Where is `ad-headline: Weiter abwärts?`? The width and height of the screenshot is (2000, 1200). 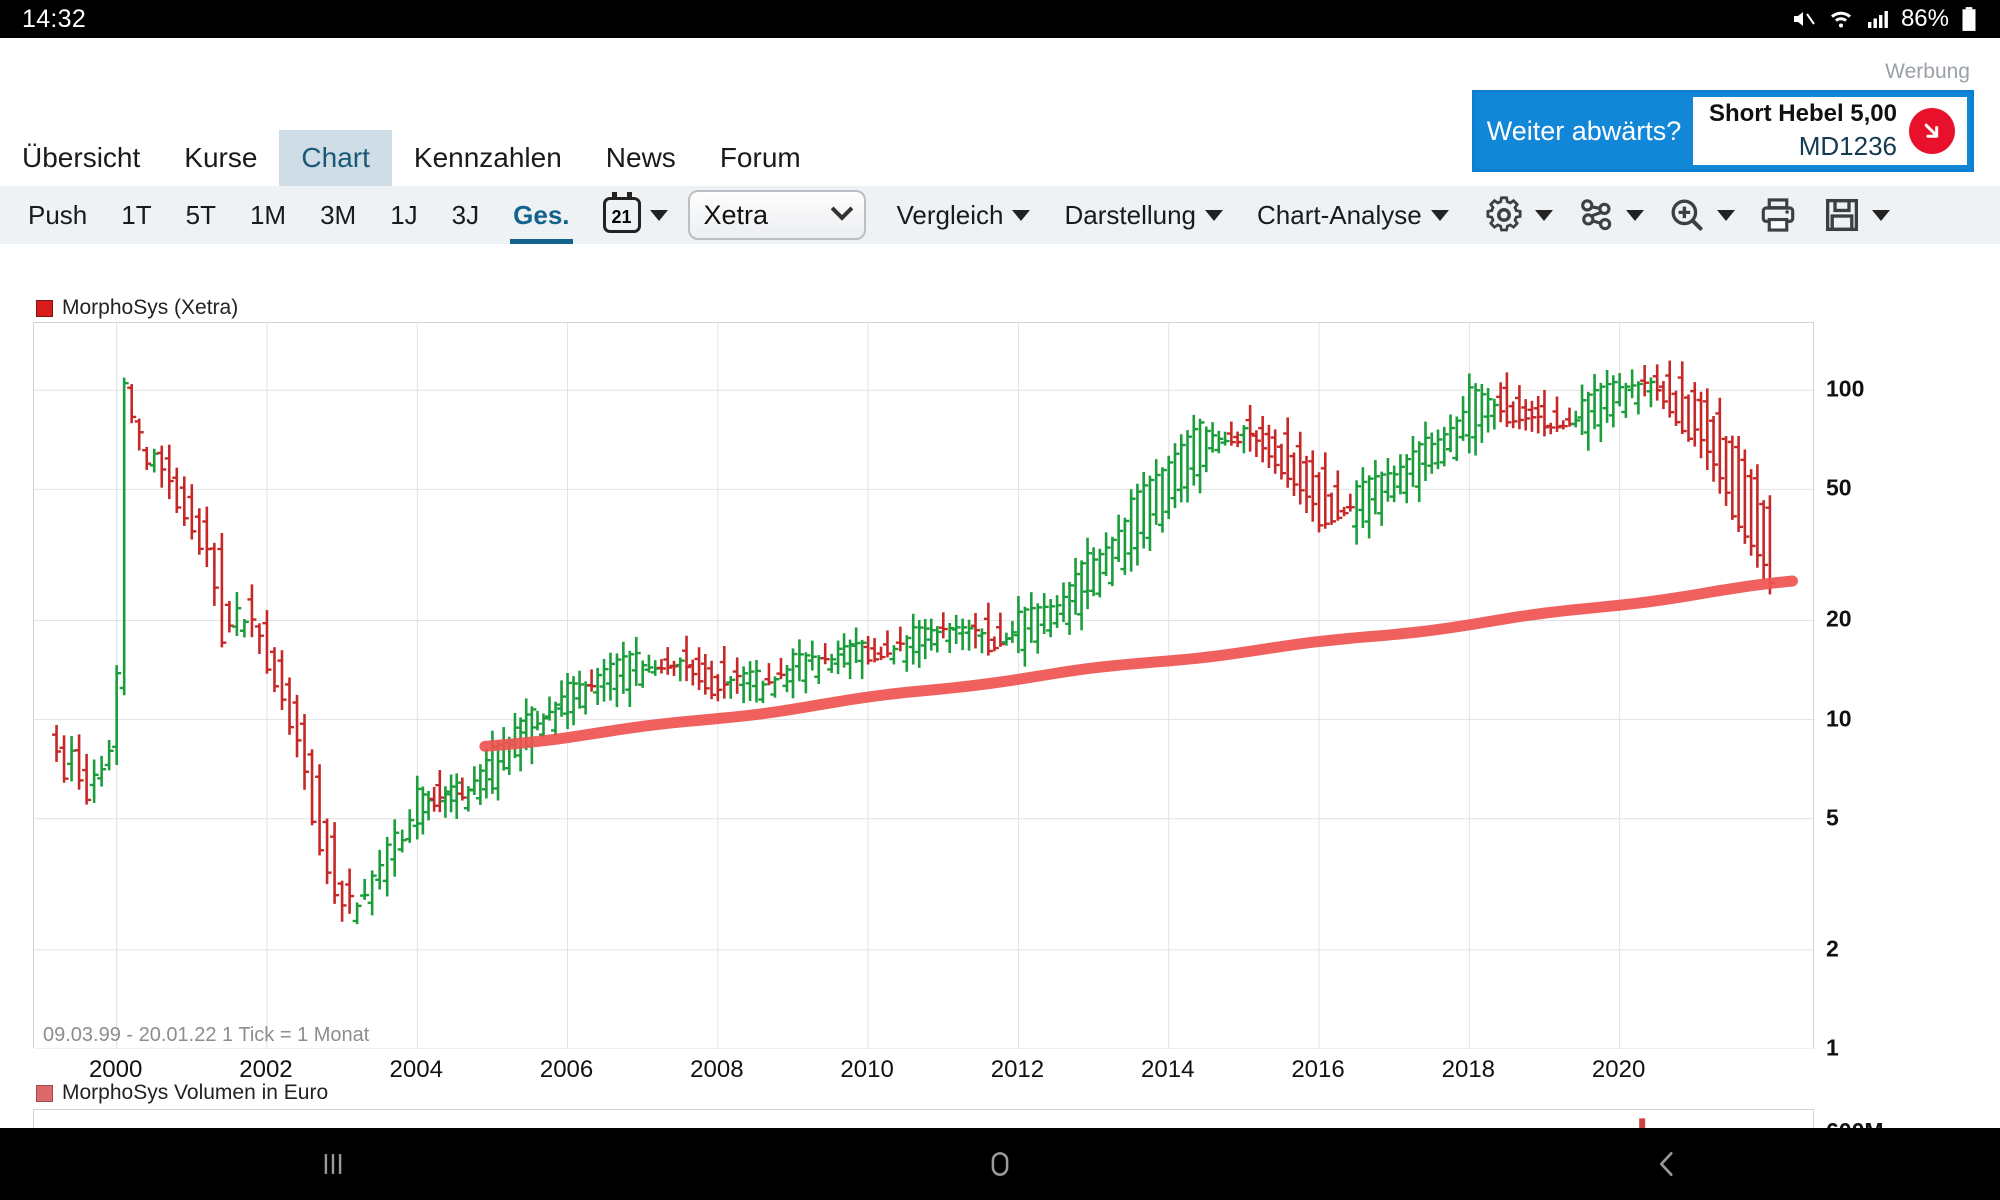
ad-headline: Weiter abwärts? is located at coordinates (1584, 130).